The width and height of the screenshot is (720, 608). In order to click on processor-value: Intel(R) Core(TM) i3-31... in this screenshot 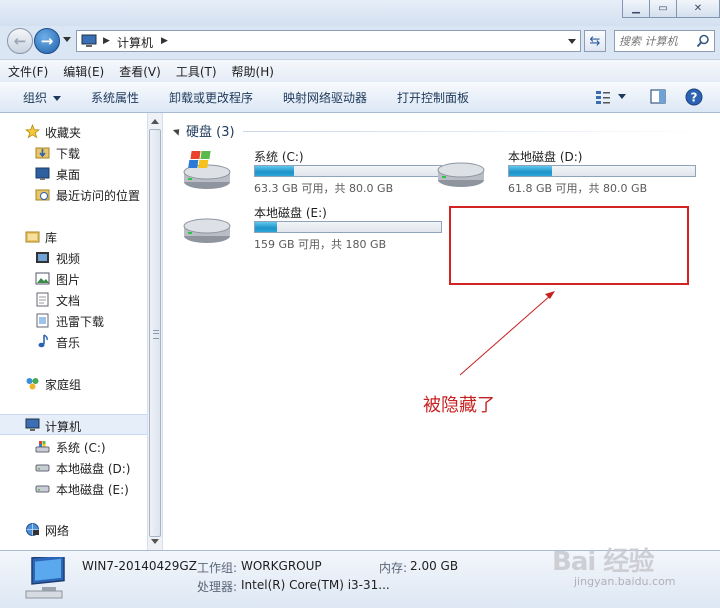, I will do `click(315, 585)`.